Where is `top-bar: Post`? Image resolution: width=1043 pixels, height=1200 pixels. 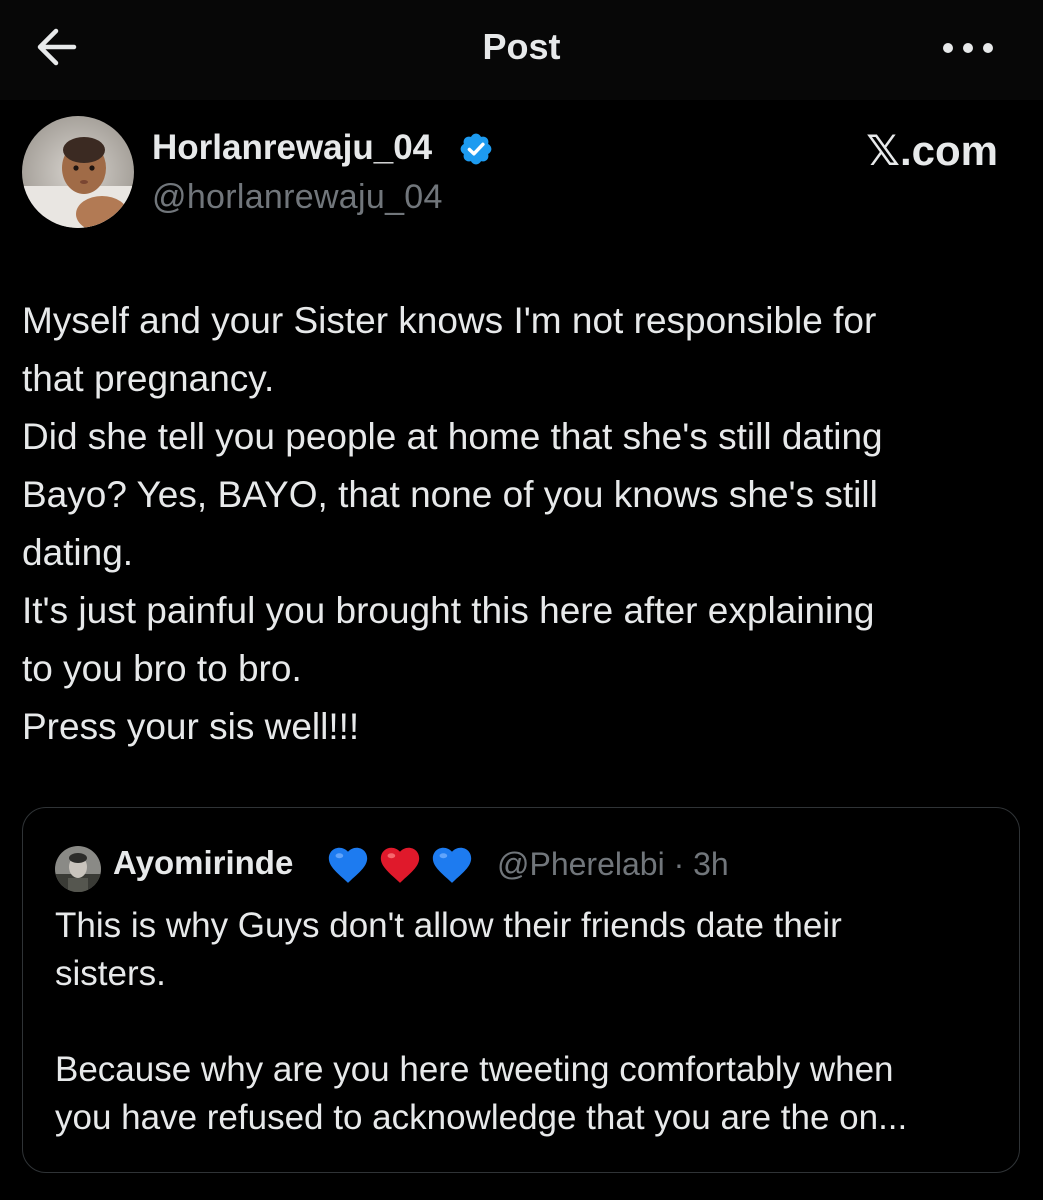
top-bar: Post is located at coordinates (521, 50).